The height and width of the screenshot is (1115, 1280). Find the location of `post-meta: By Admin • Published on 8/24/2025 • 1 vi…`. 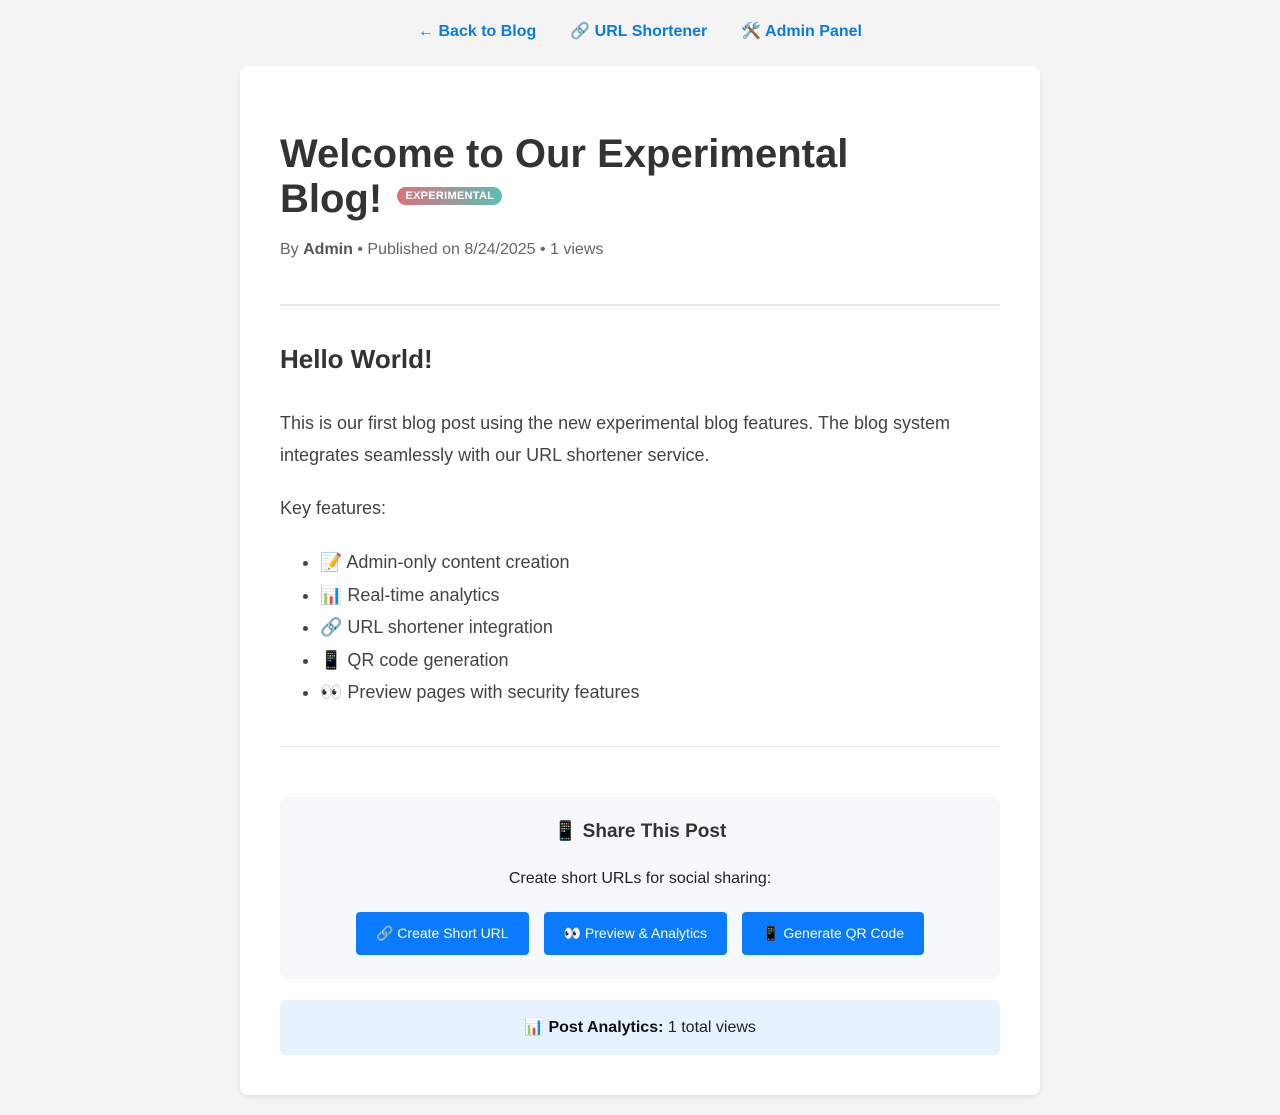

post-meta: By Admin • Published on 8/24/2025 • 1 vi… is located at coordinates (441, 250).